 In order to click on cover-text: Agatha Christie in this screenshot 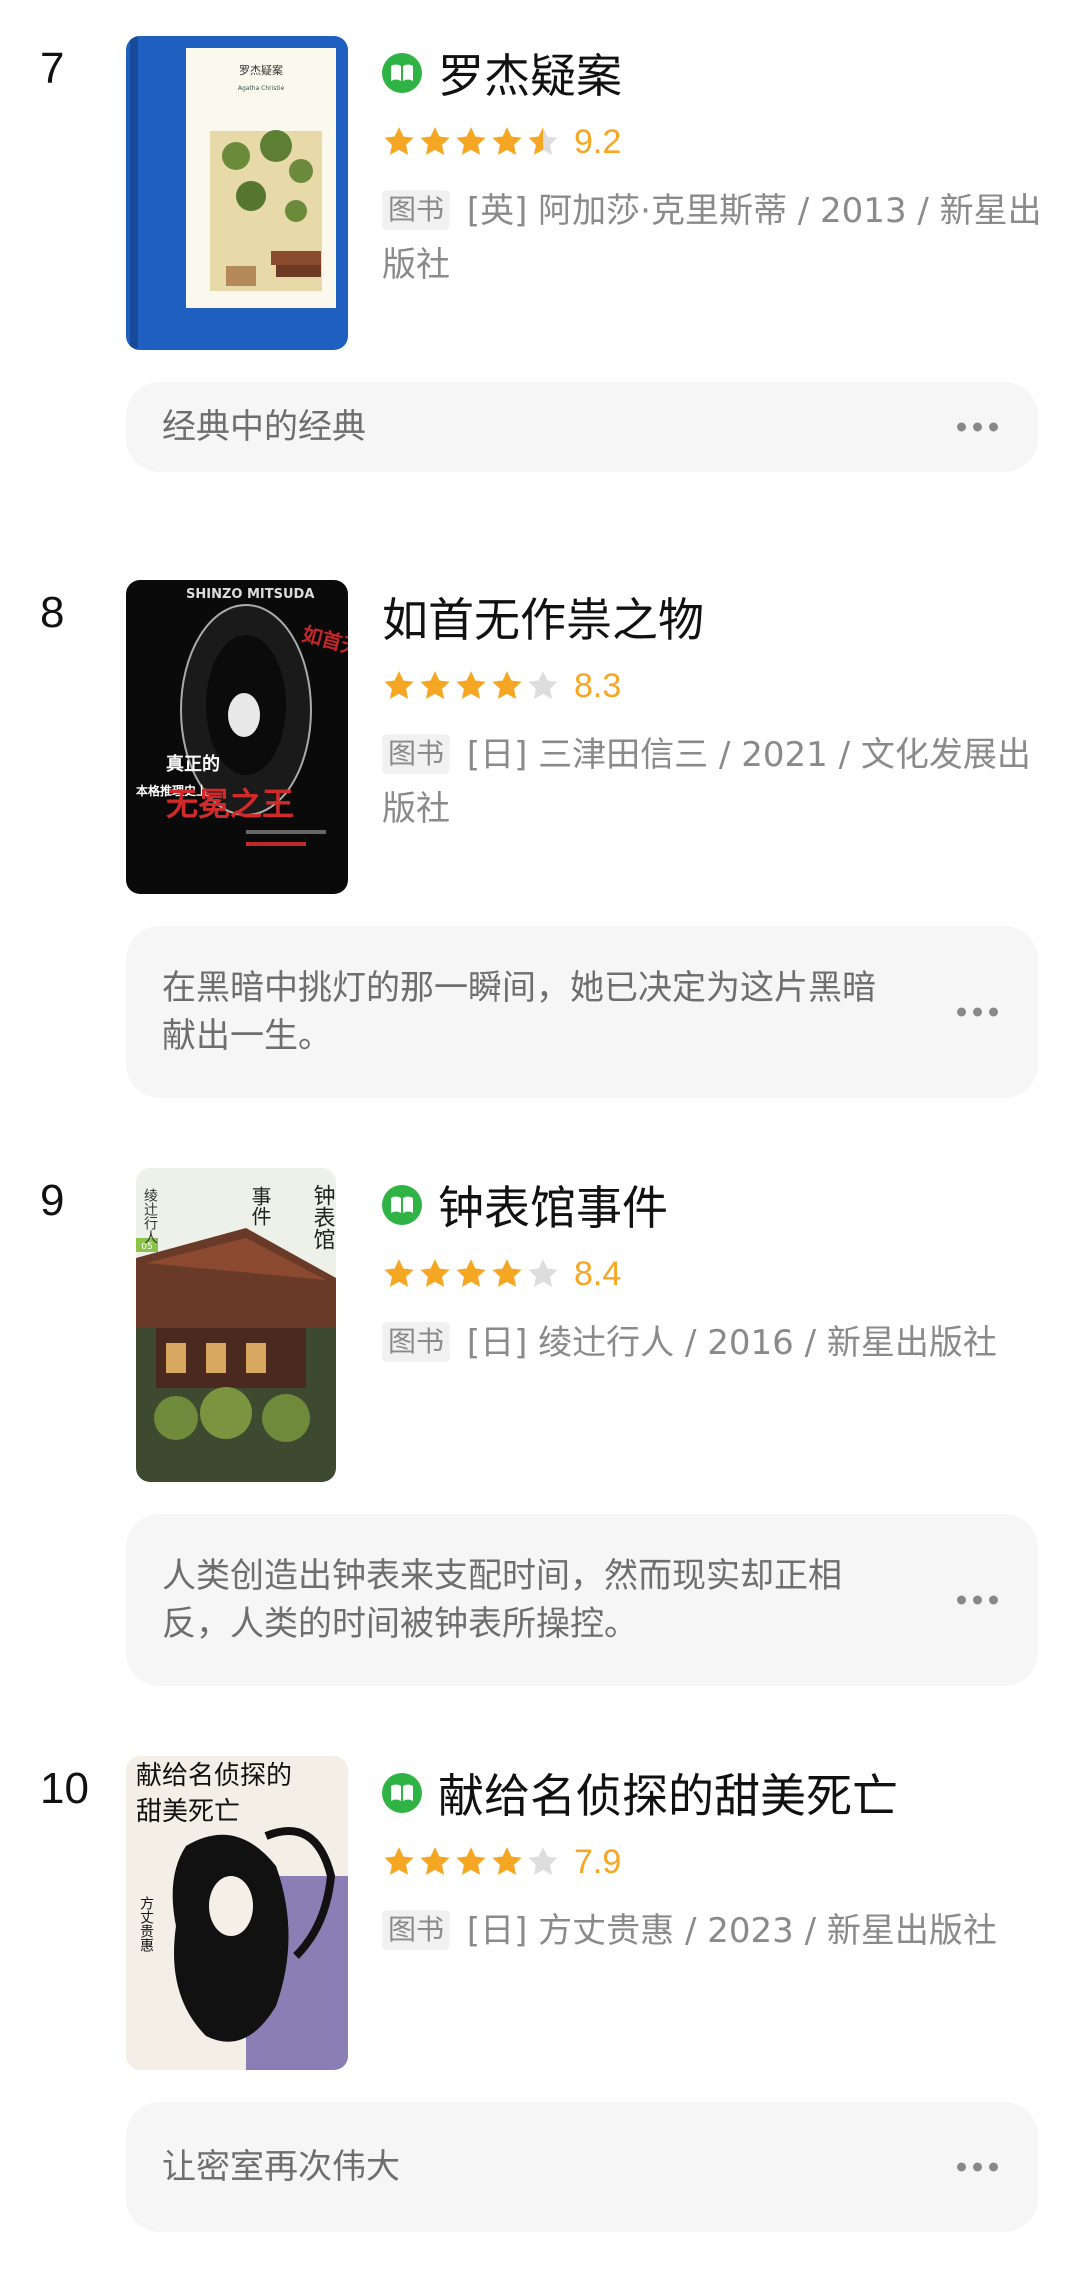, I will do `click(261, 88)`.